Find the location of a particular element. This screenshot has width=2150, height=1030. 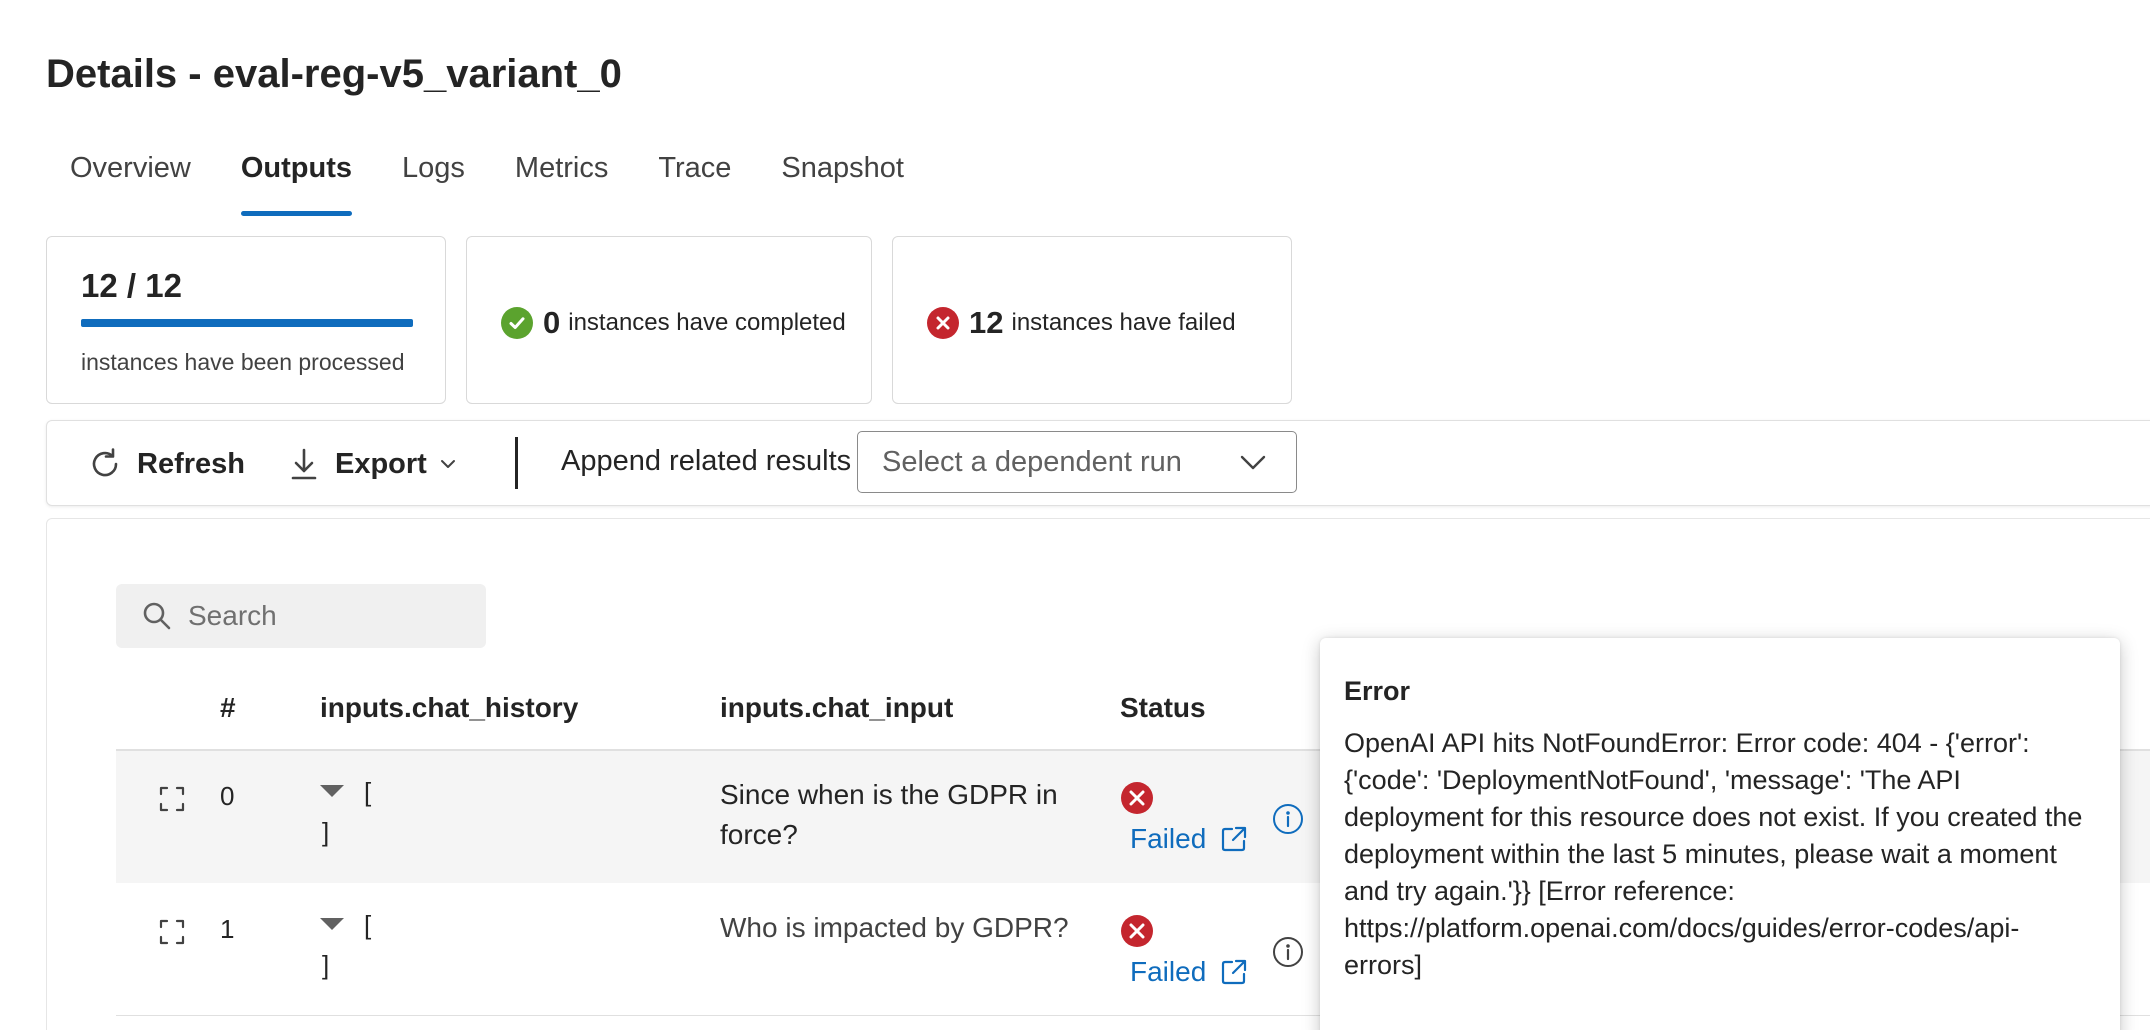

failed-card: 12 instances have failed is located at coordinates (1092, 320).